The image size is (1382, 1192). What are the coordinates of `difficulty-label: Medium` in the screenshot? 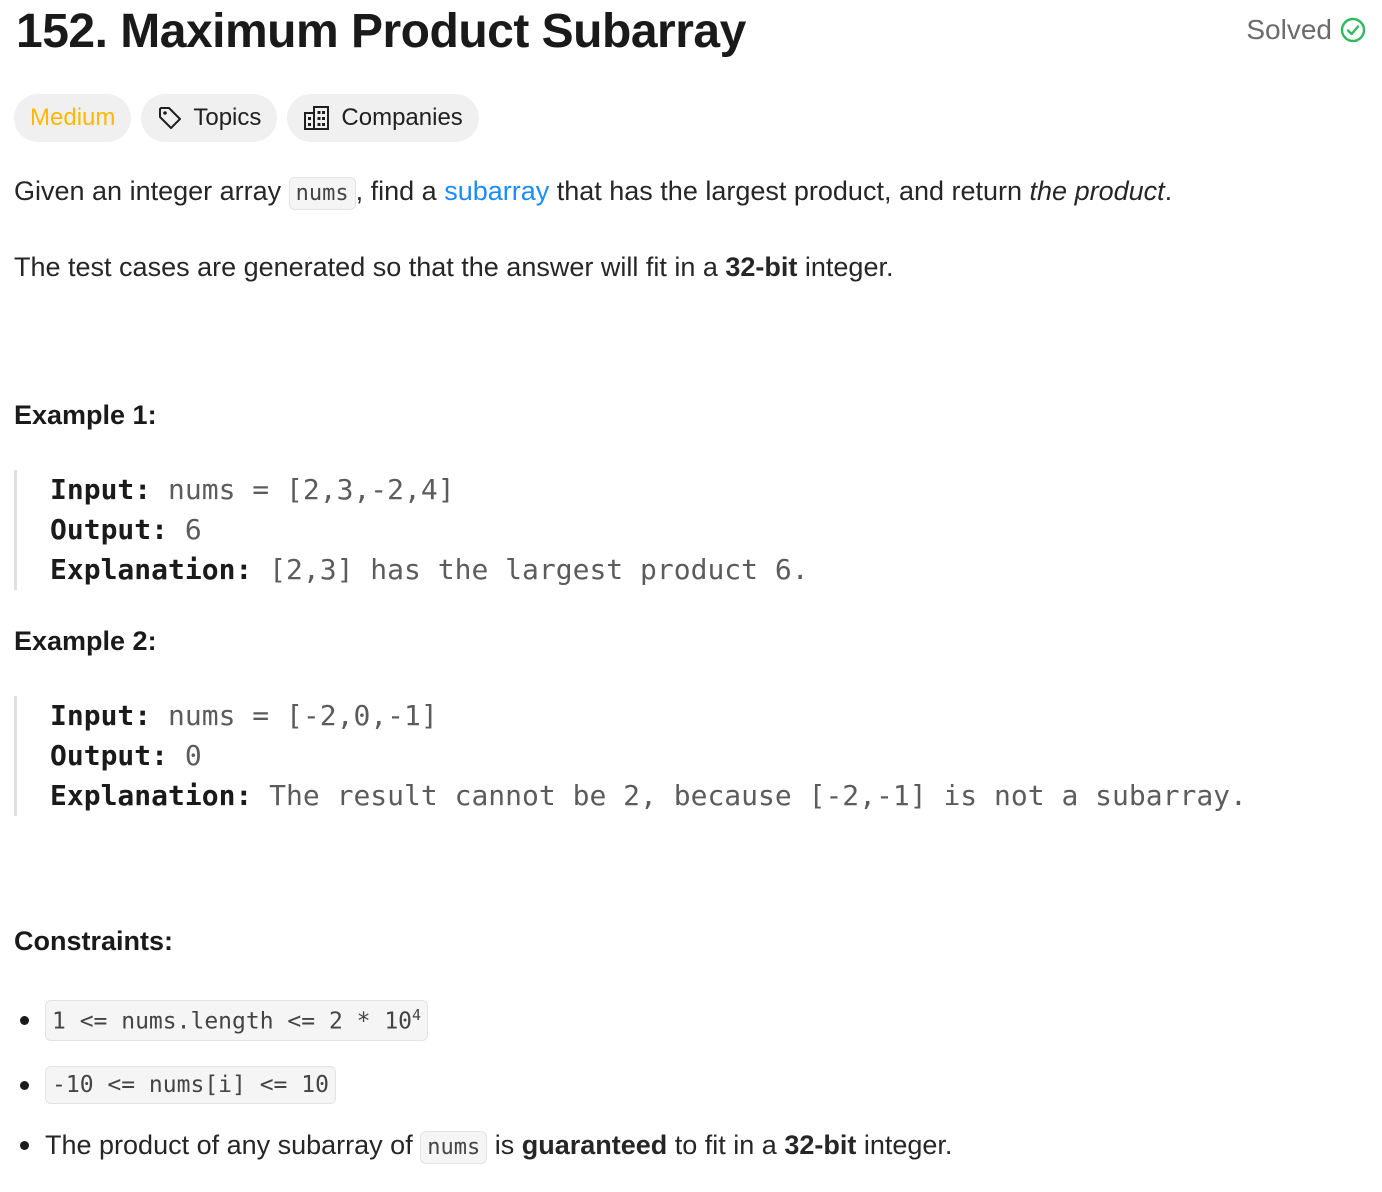 It's located at (73, 117).